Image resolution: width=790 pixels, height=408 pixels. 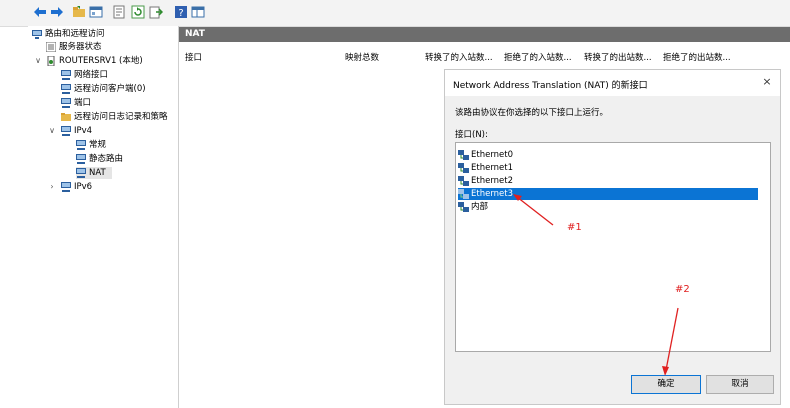 What do you see at coordinates (596, 285) in the screenshot?
I see `annotation-overlay` at bounding box center [596, 285].